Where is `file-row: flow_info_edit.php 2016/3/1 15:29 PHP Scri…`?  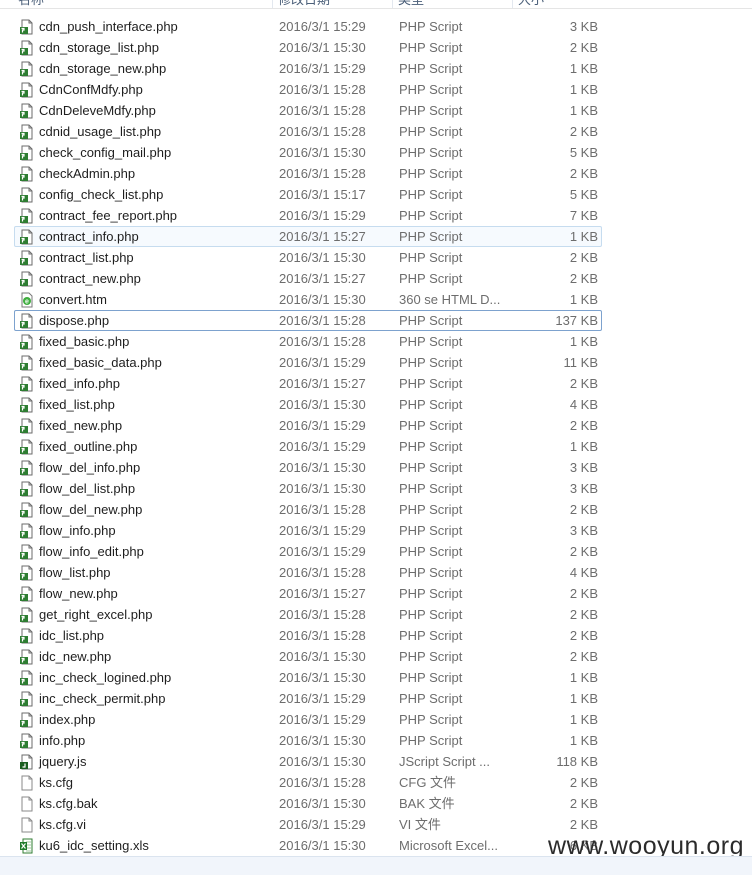 file-row: flow_info_edit.php 2016/3/1 15:29 PHP Scri… is located at coordinates (308, 551).